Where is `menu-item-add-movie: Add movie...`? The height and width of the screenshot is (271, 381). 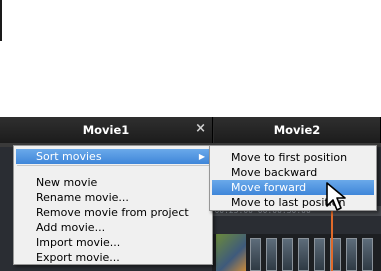 menu-item-add-movie: Add movie... is located at coordinates (113, 227).